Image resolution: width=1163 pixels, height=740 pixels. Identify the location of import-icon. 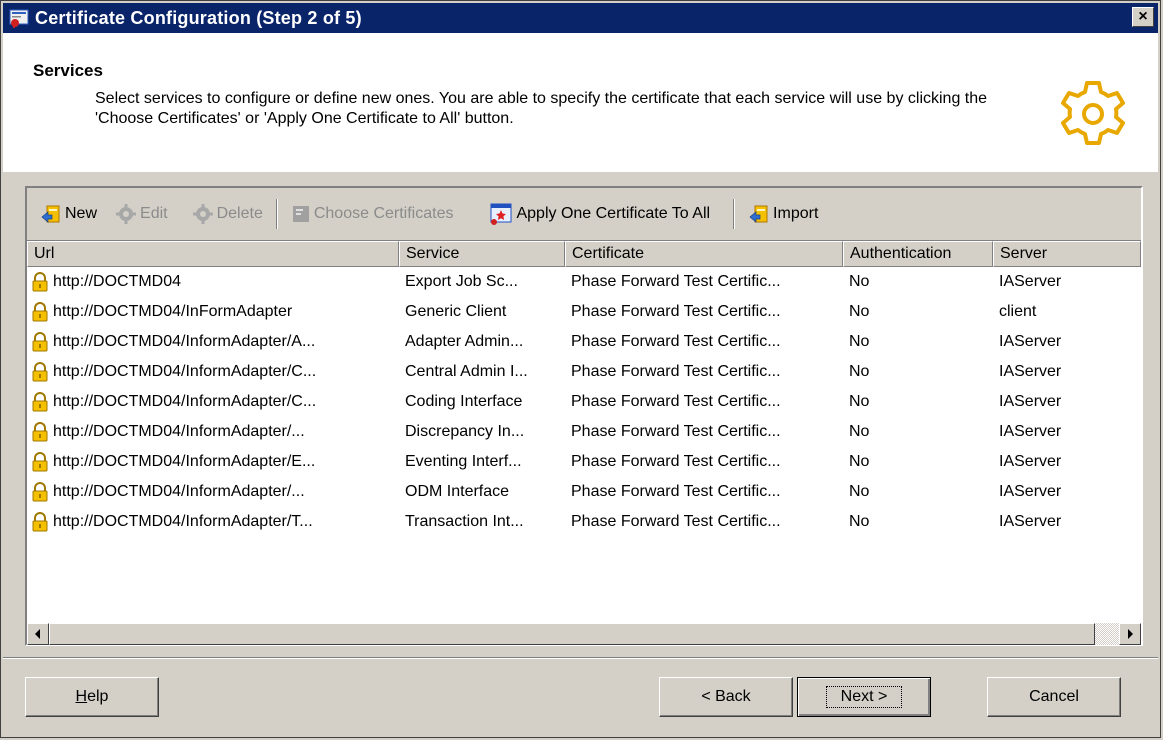
(758, 214).